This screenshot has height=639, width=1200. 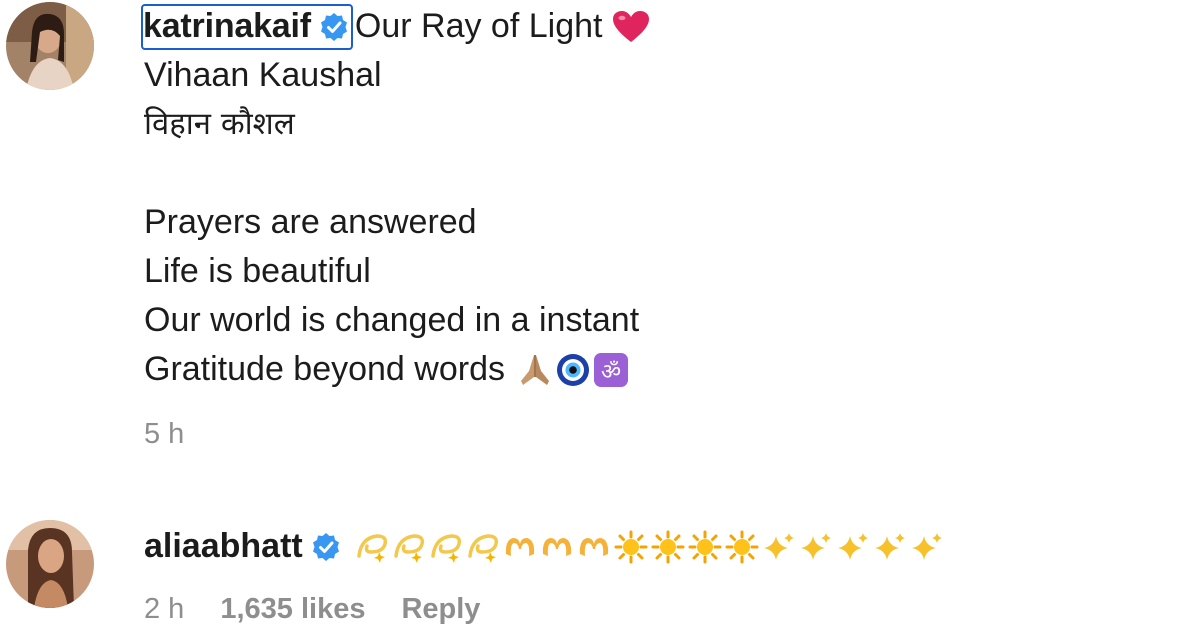 I want to click on comment-line: Gratitude beyond words, so click(x=324, y=369).